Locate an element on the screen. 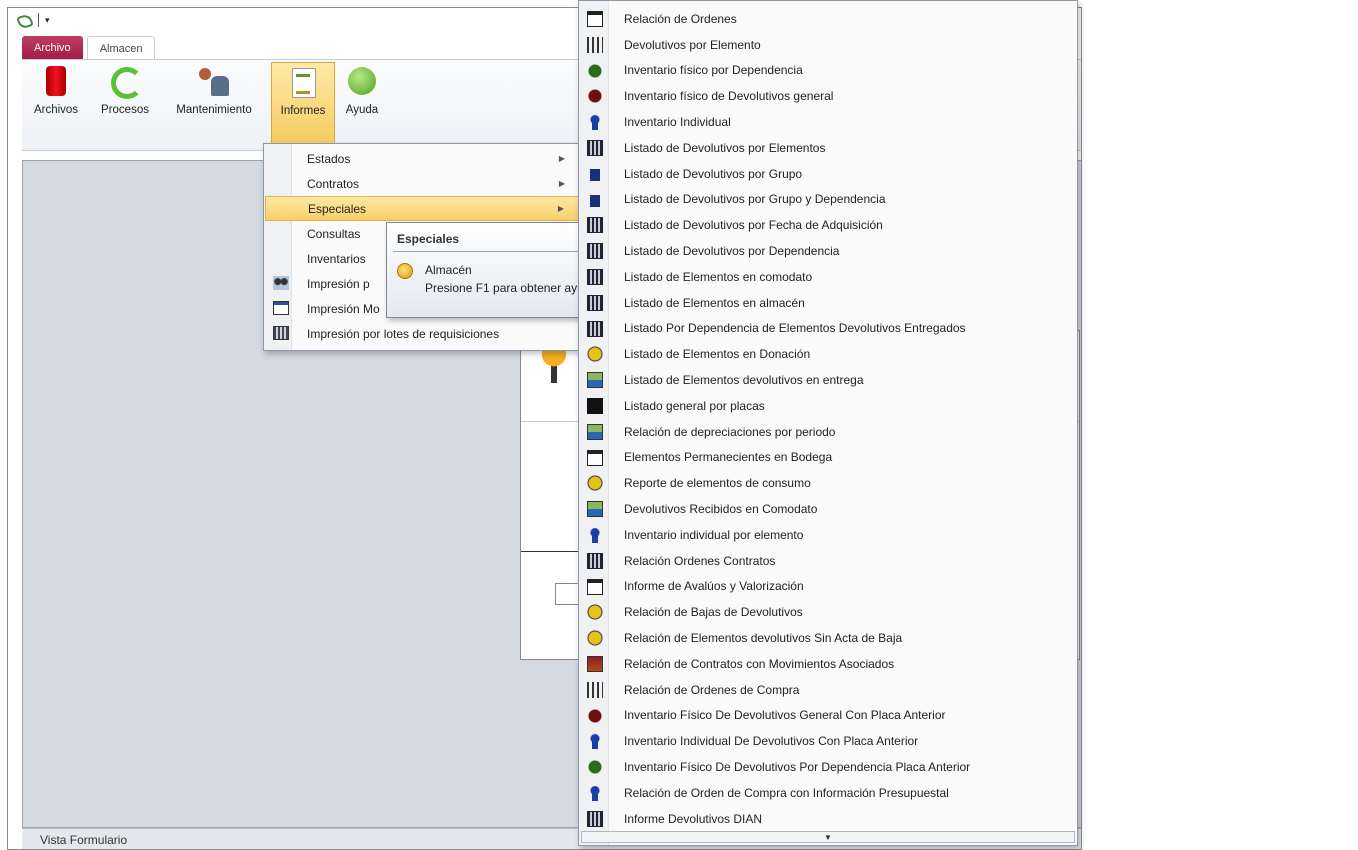 This screenshot has width=1358, height=850. ribbon-tabs: Archivo Almacen is located at coordinates (89, 48).